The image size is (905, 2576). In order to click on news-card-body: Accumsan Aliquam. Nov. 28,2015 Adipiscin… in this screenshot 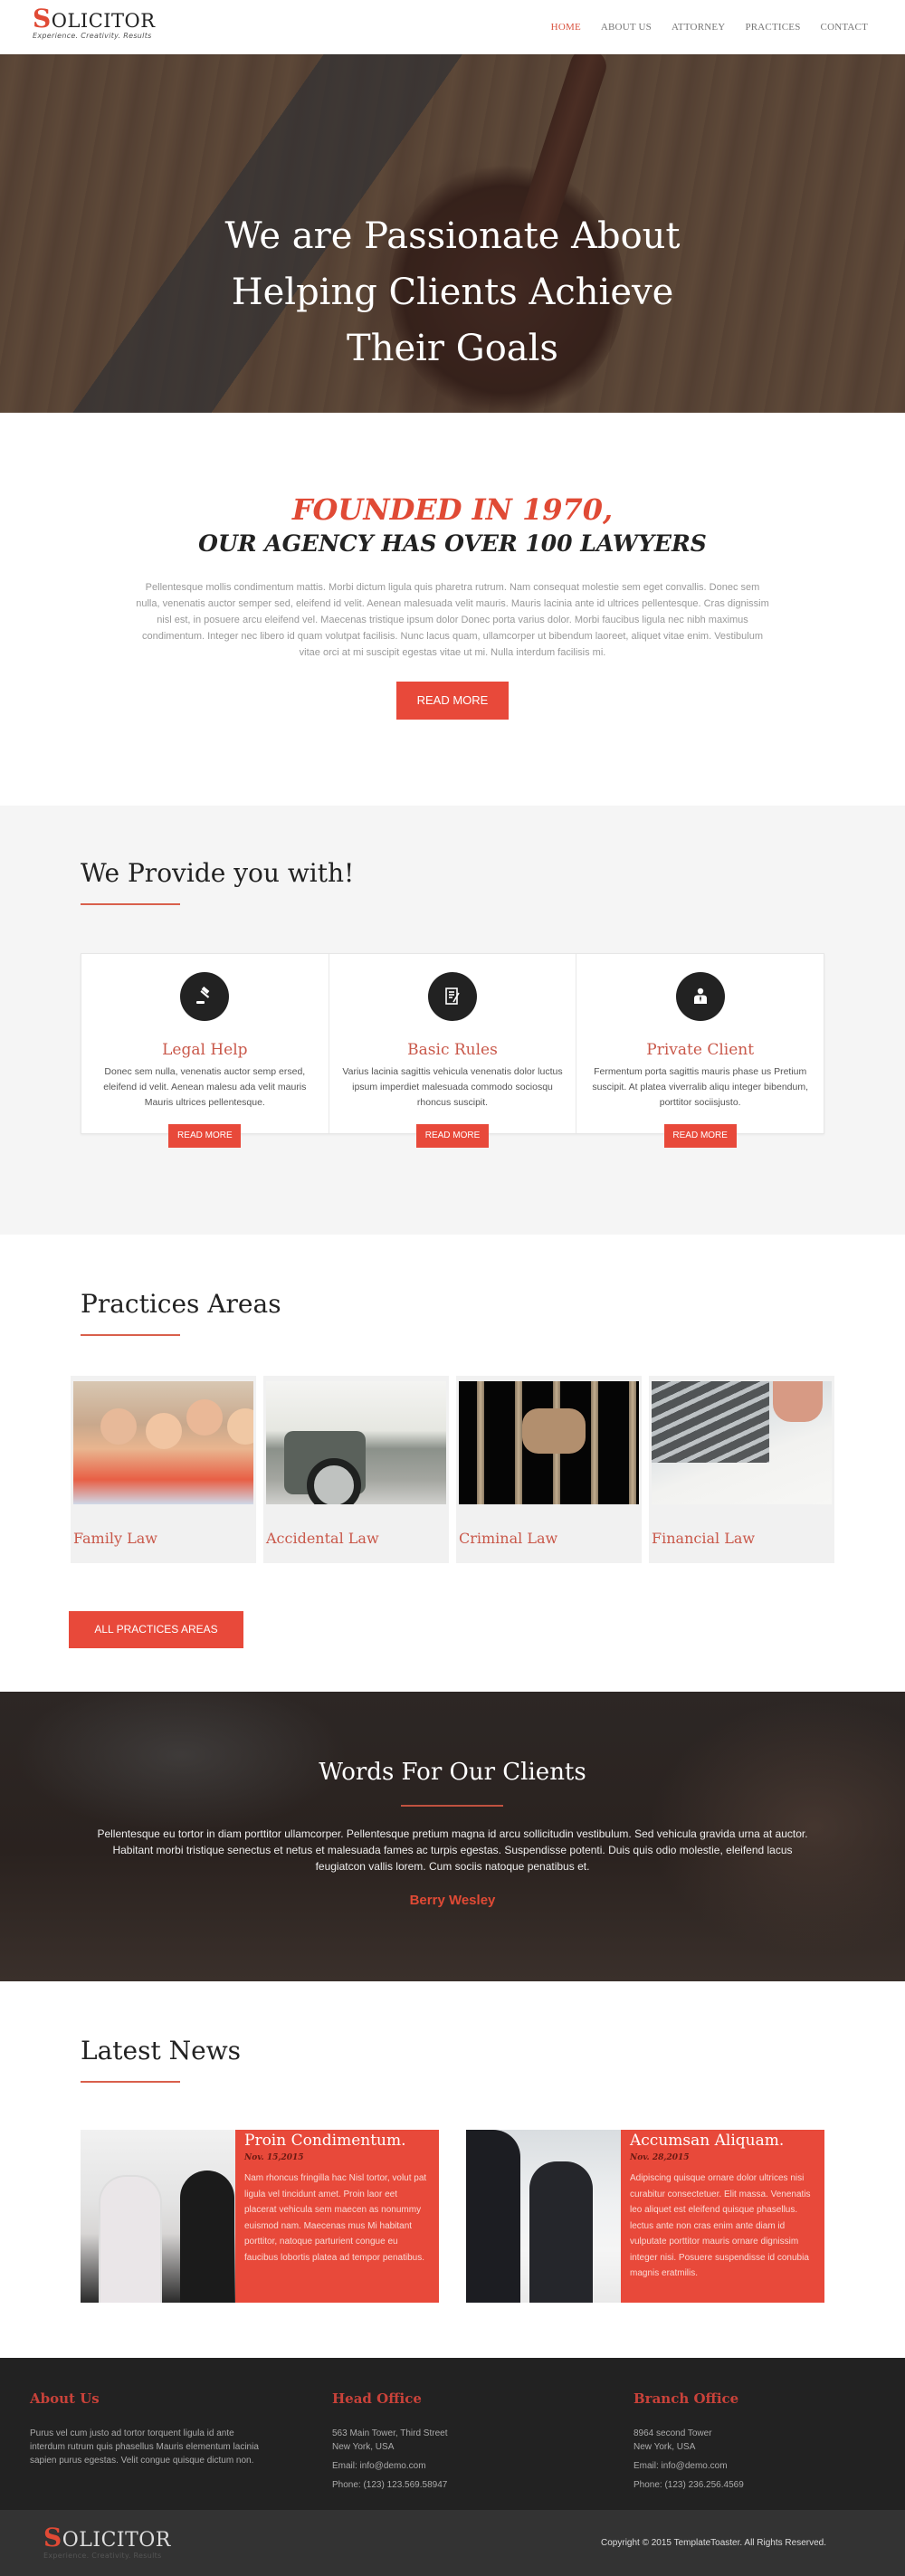, I will do `click(722, 2216)`.